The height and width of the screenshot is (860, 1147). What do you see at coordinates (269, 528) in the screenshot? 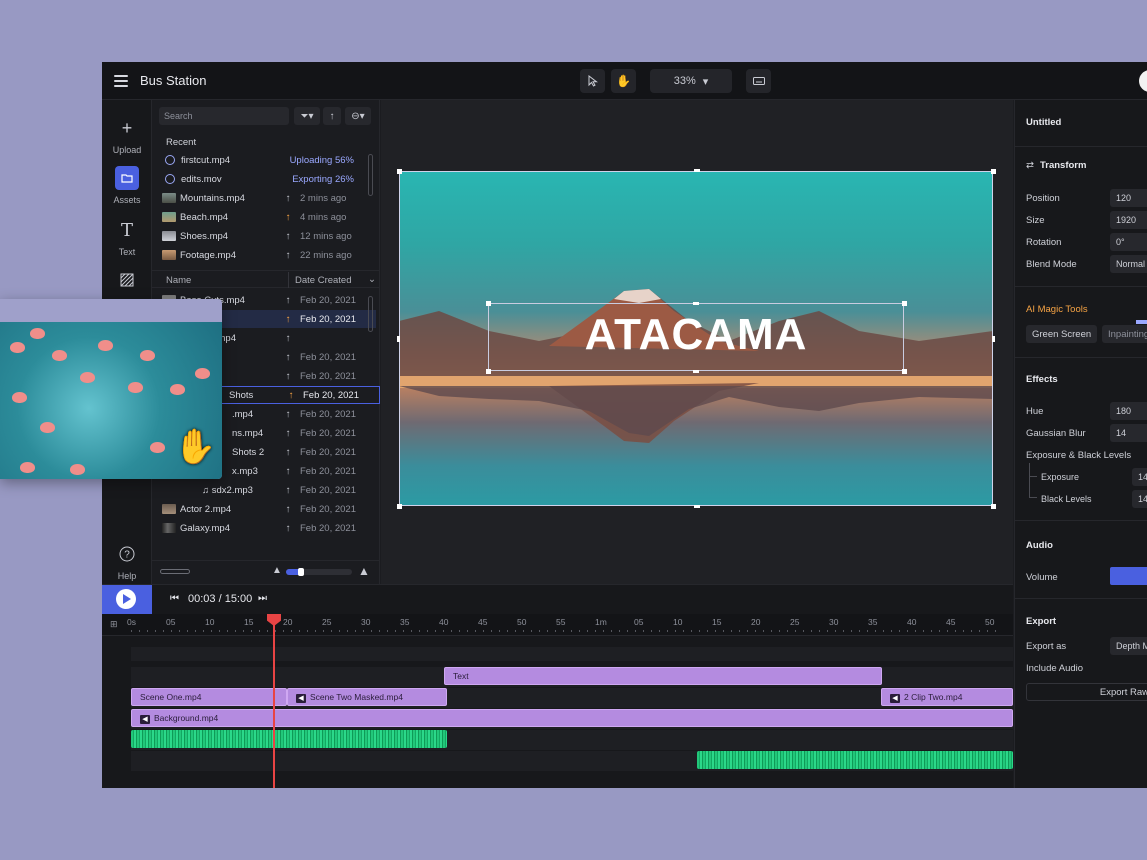
I see `table-row: Galaxy.mp4 ↑ Feb 20, 2021` at bounding box center [269, 528].